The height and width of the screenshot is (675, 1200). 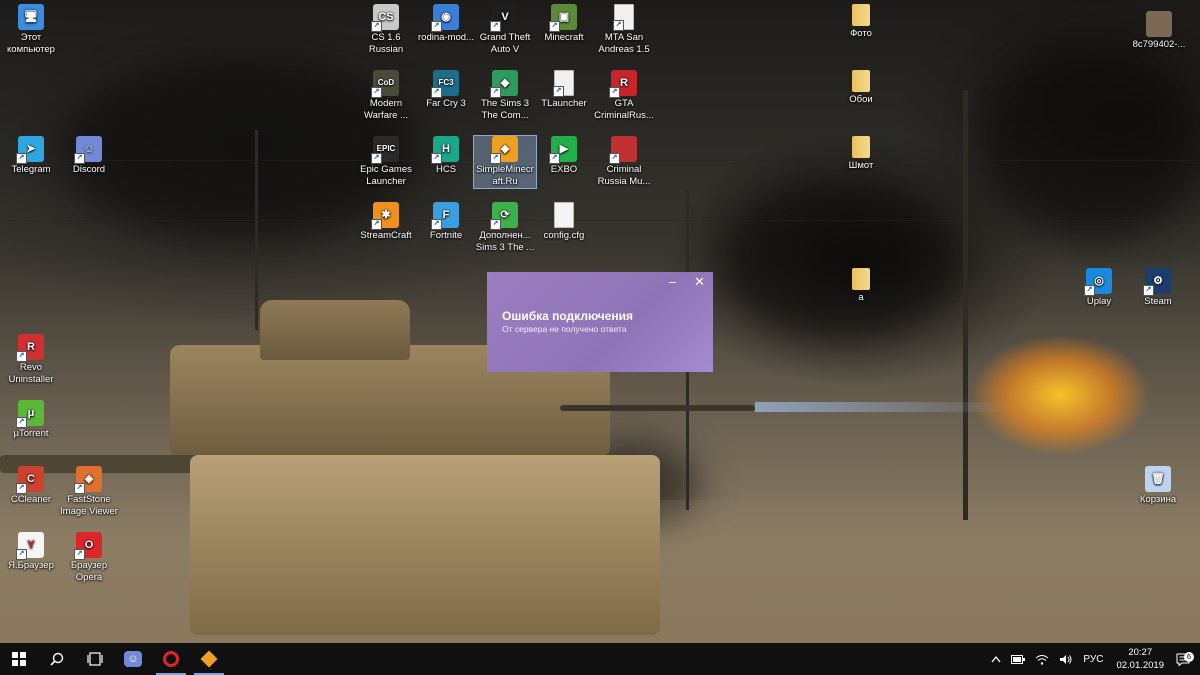 I want to click on desktop-icon-yandex-browser: Y ↗ Я.Браузер, so click(x=31, y=552).